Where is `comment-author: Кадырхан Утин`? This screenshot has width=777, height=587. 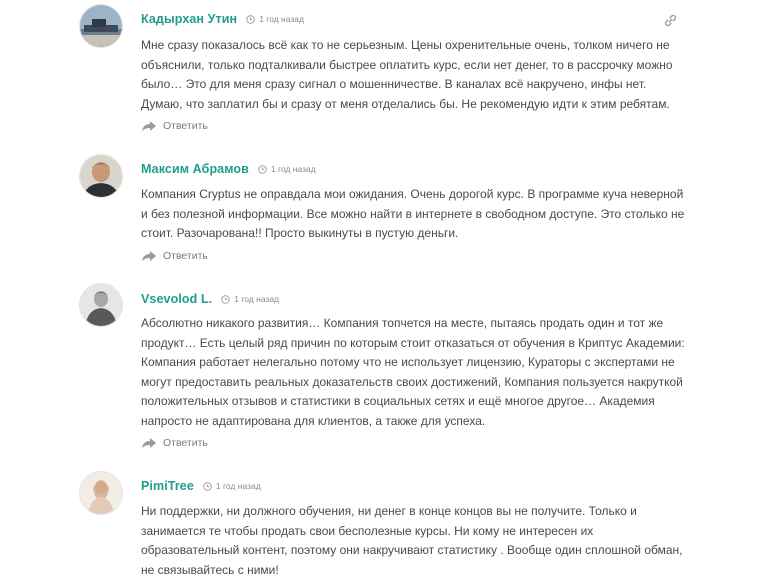 comment-author: Кадырхан Утин is located at coordinates (189, 19).